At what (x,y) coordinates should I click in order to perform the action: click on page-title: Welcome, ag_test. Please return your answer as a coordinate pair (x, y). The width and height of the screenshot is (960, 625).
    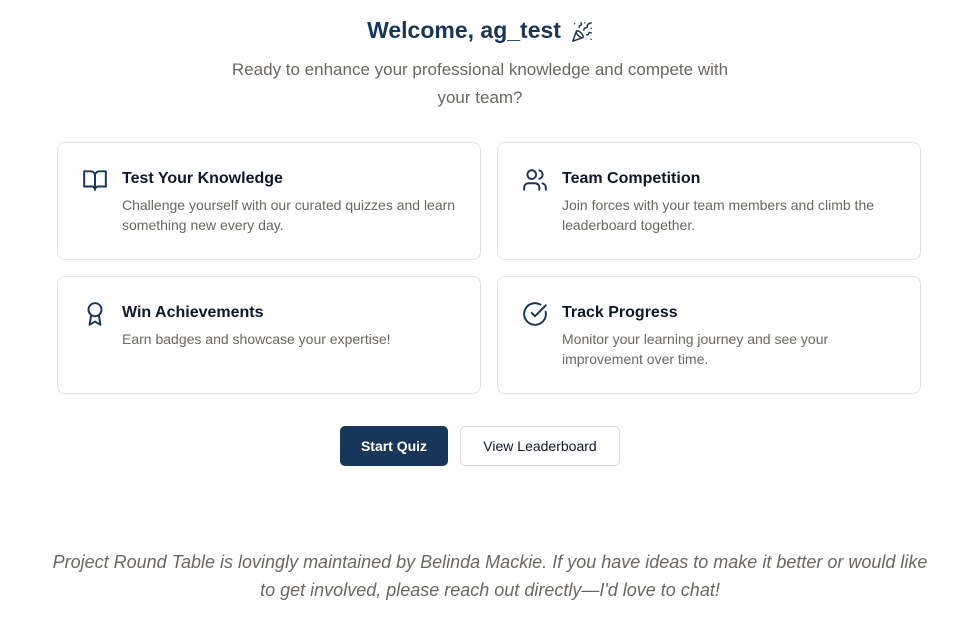
    Looking at the image, I should click on (480, 30).